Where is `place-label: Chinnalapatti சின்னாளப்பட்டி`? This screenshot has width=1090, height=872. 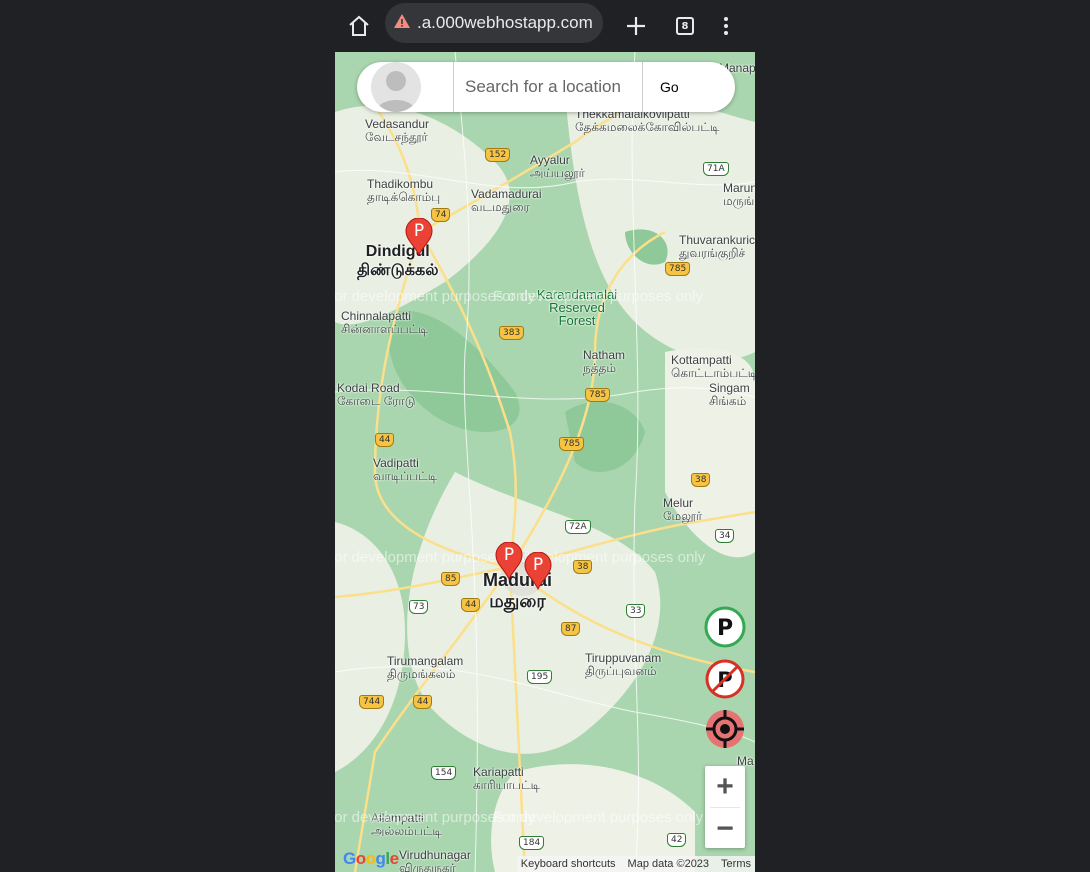
place-label: Chinnalapatti சின்னாளப்பட்டி is located at coordinates (384, 322).